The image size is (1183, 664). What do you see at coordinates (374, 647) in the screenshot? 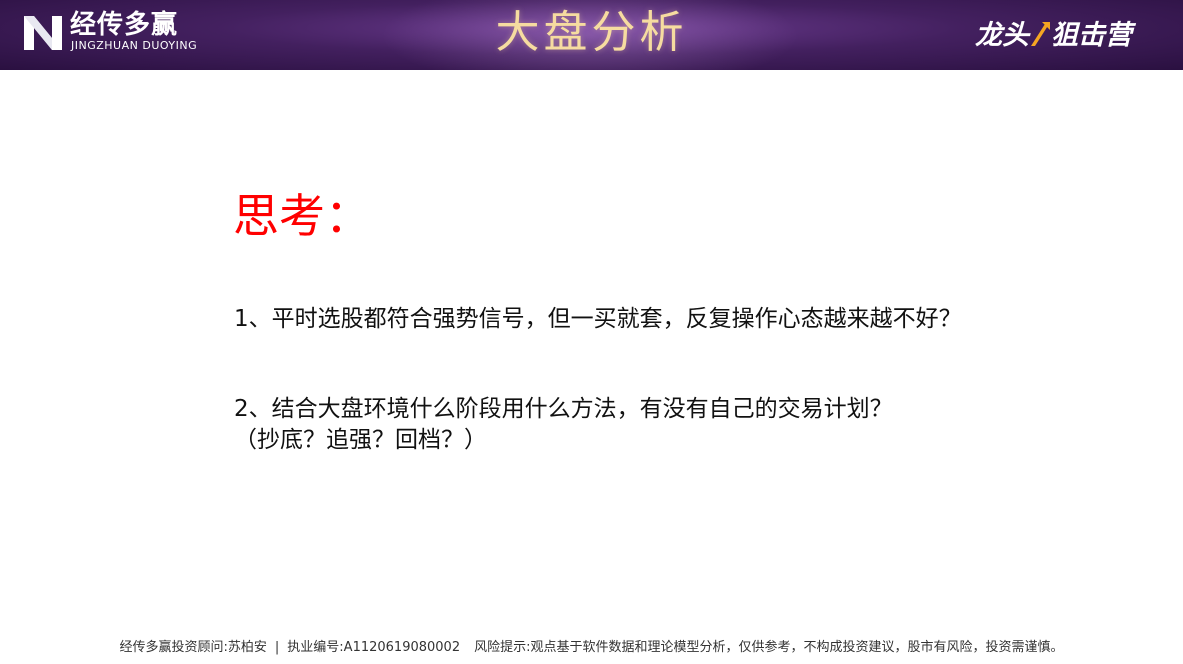
I see `footer-license: 执业编号:A1120619080002` at bounding box center [374, 647].